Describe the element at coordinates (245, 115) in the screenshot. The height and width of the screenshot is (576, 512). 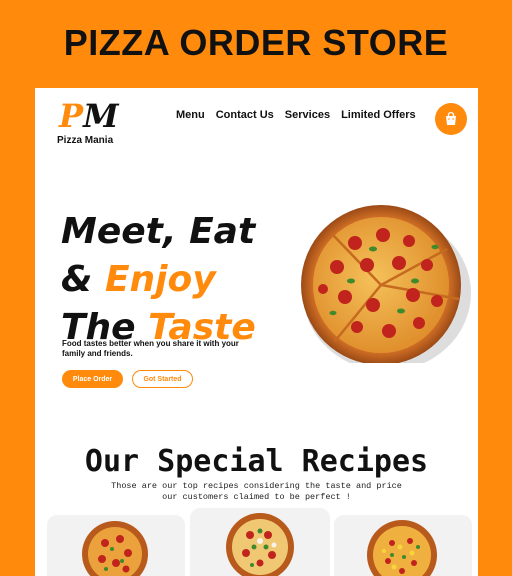
I see `nav-contact-us: Contact Us` at that location.